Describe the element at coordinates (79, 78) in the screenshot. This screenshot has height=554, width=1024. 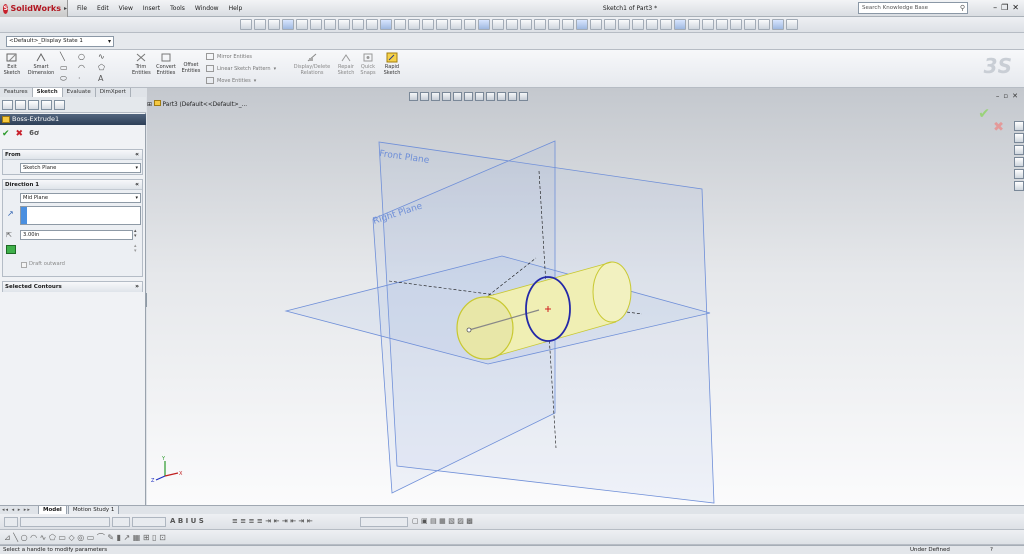
I see `point-icon: ·` at that location.